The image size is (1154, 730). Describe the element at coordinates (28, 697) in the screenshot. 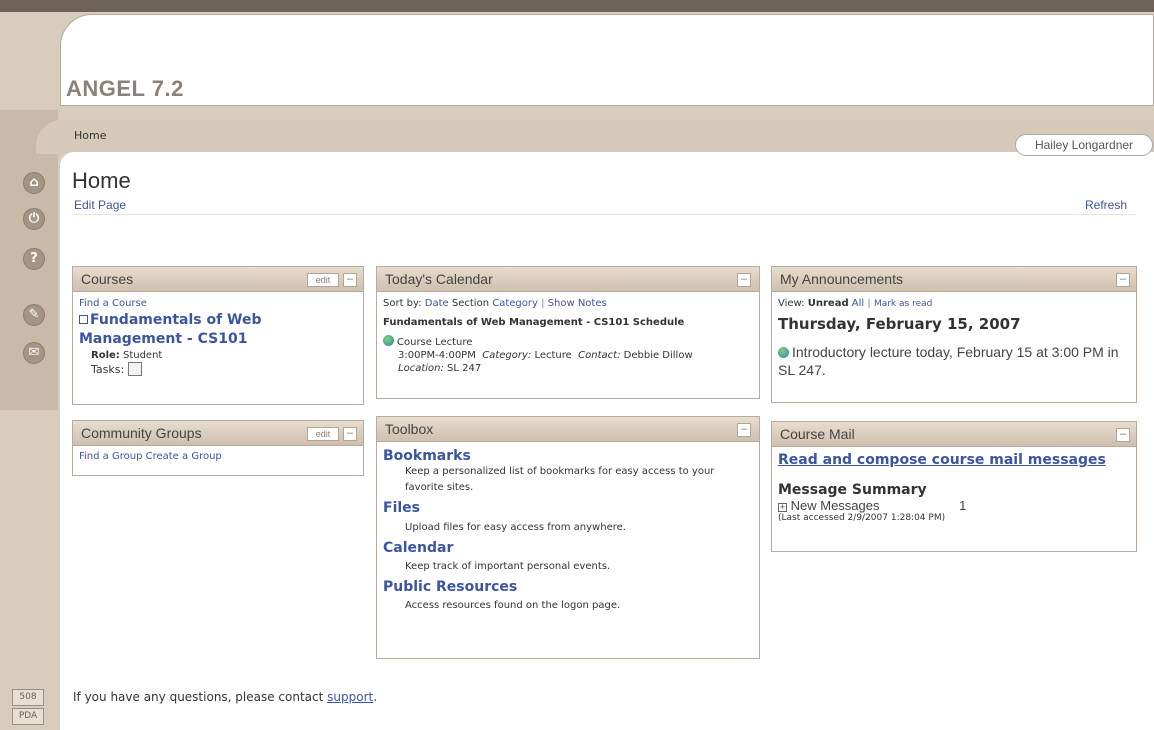

I see `accessibility-508-button: 508` at that location.